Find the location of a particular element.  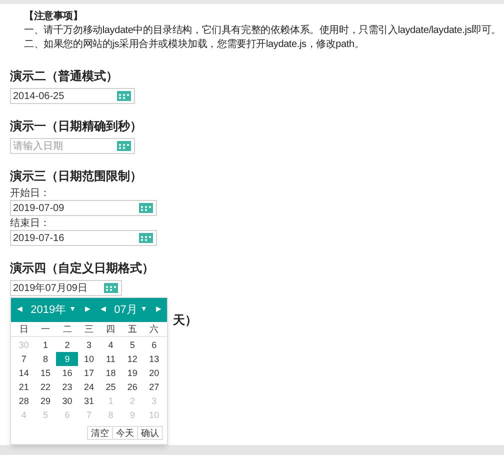

date-input-field: 2019年07月09日 is located at coordinates (66, 288).